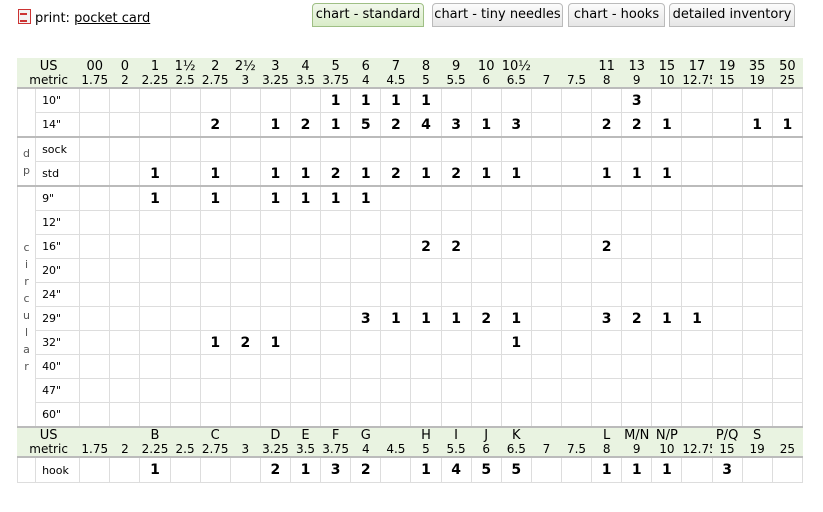 The height and width of the screenshot is (512, 823). Describe the element at coordinates (787, 66) in the screenshot. I see `us-header-cell: 50` at that location.